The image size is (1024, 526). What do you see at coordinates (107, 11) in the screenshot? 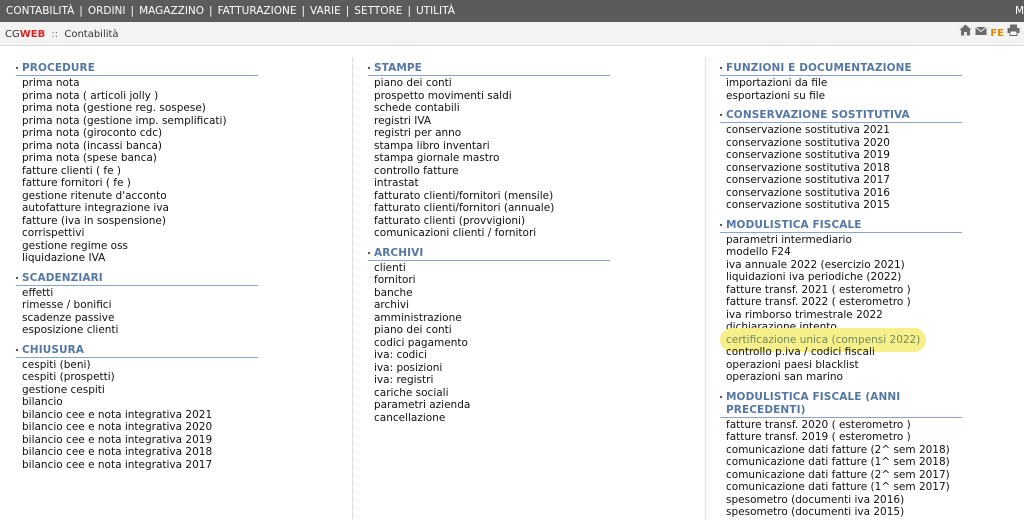
I see `menu-ordini: ORDINI` at bounding box center [107, 11].